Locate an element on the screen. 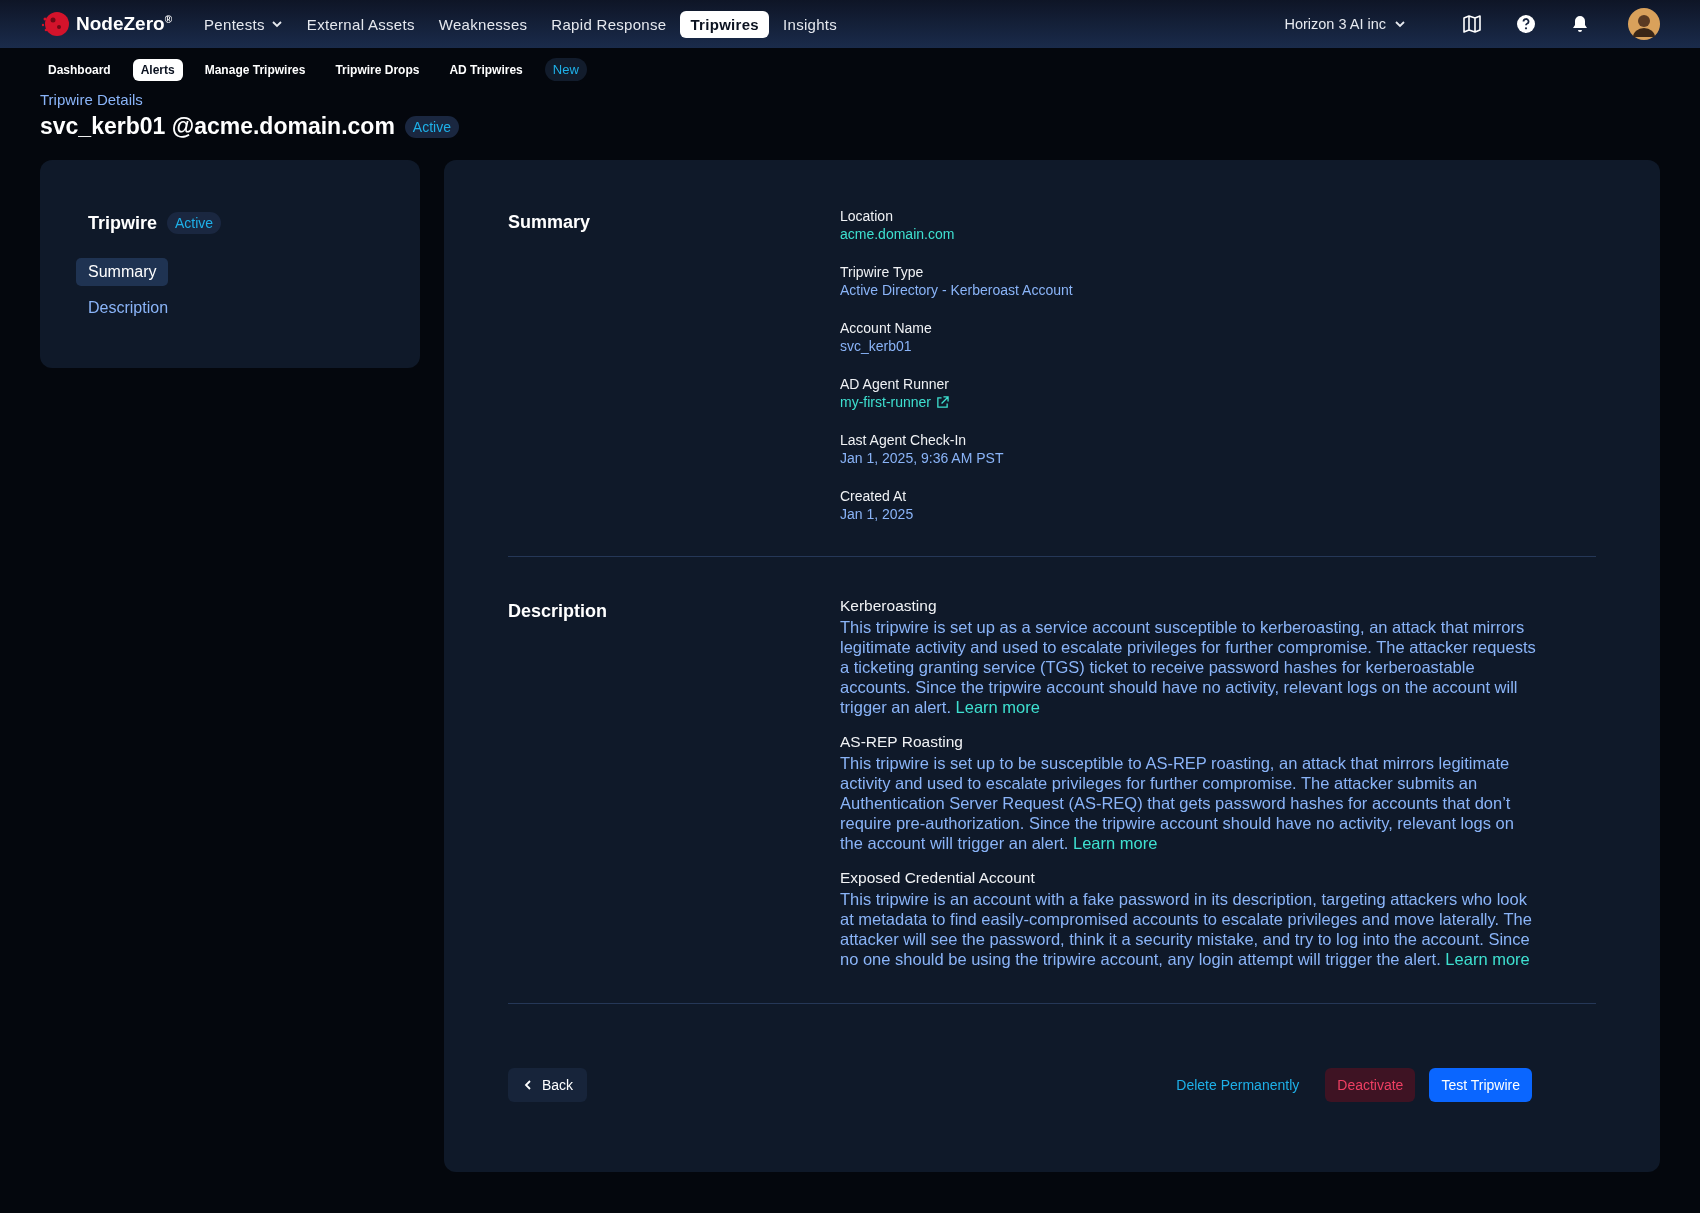 The image size is (1700, 1213). subnav-tab: Tripwire Drops is located at coordinates (377, 69).